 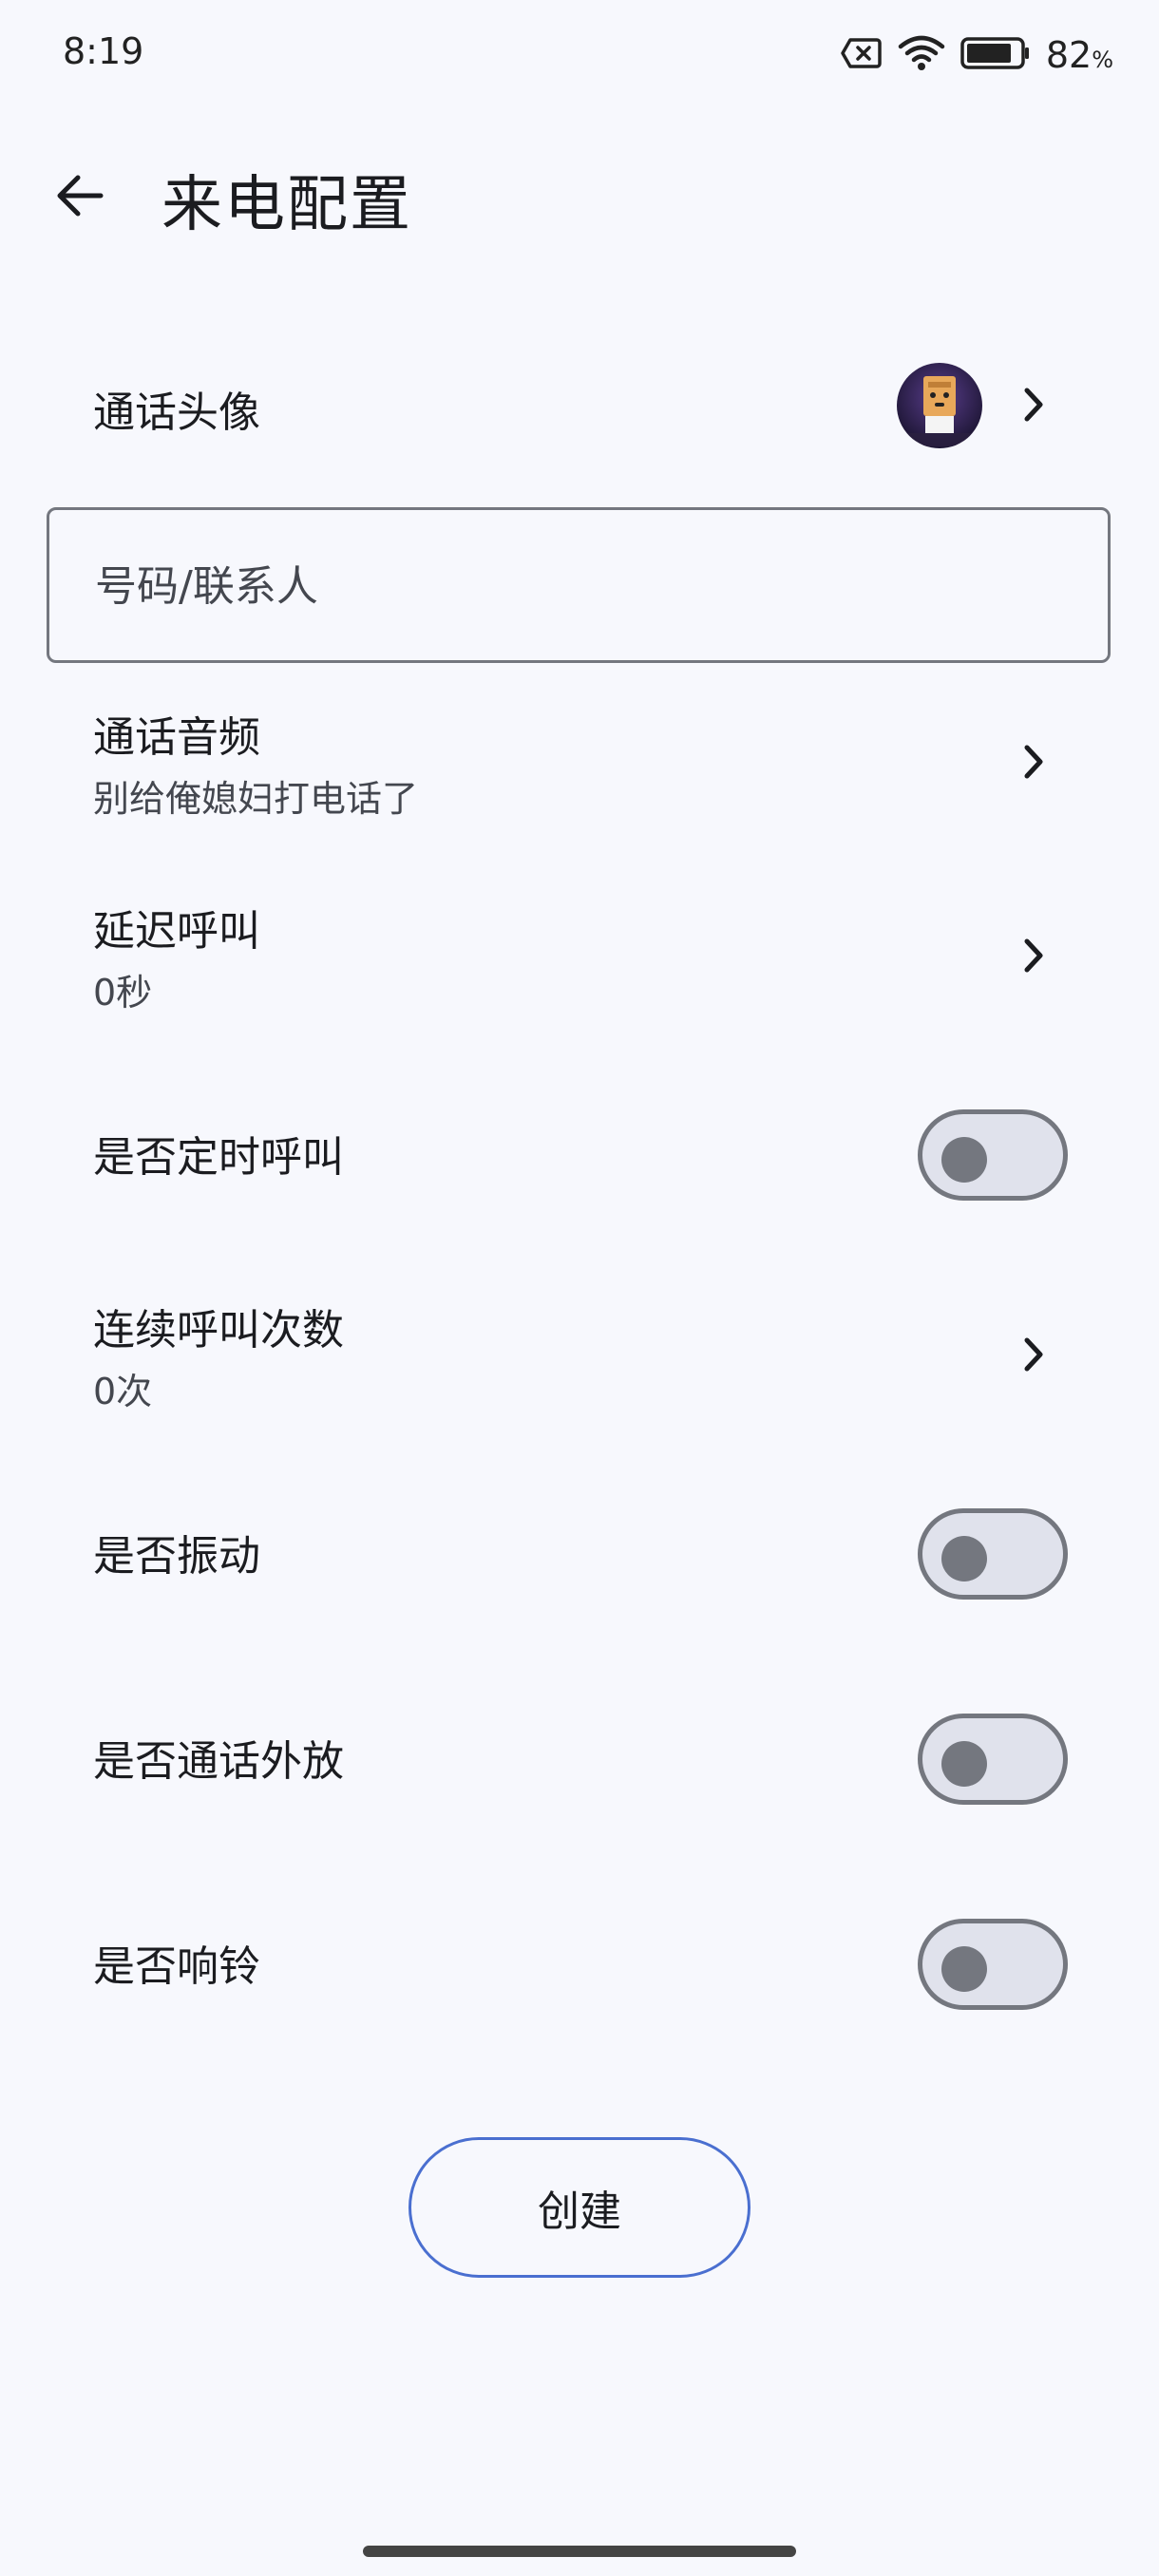 I want to click on ring-toggle, so click(x=993, y=1964).